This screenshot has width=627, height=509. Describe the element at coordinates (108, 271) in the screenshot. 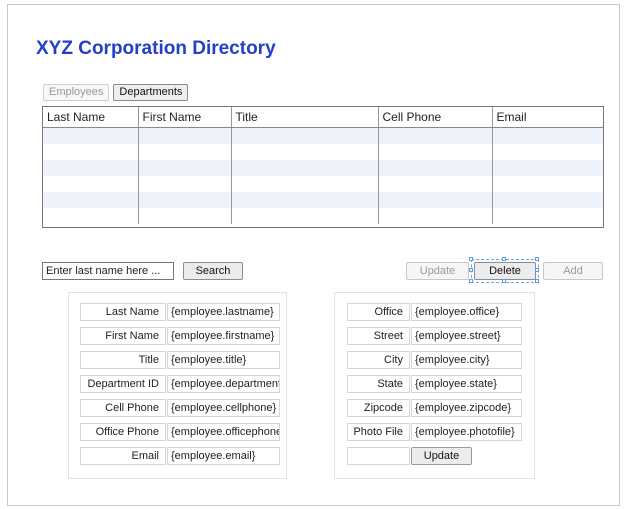

I see `last-name-search-input` at that location.